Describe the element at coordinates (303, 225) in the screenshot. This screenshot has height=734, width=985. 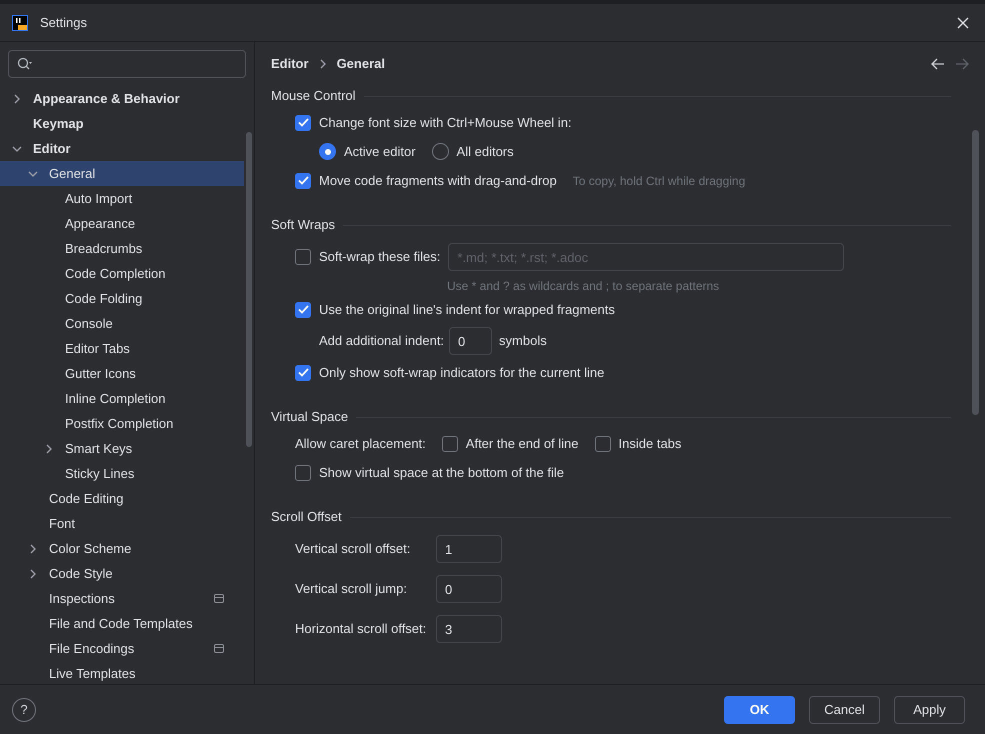
I see `section-title: Soft Wraps` at that location.